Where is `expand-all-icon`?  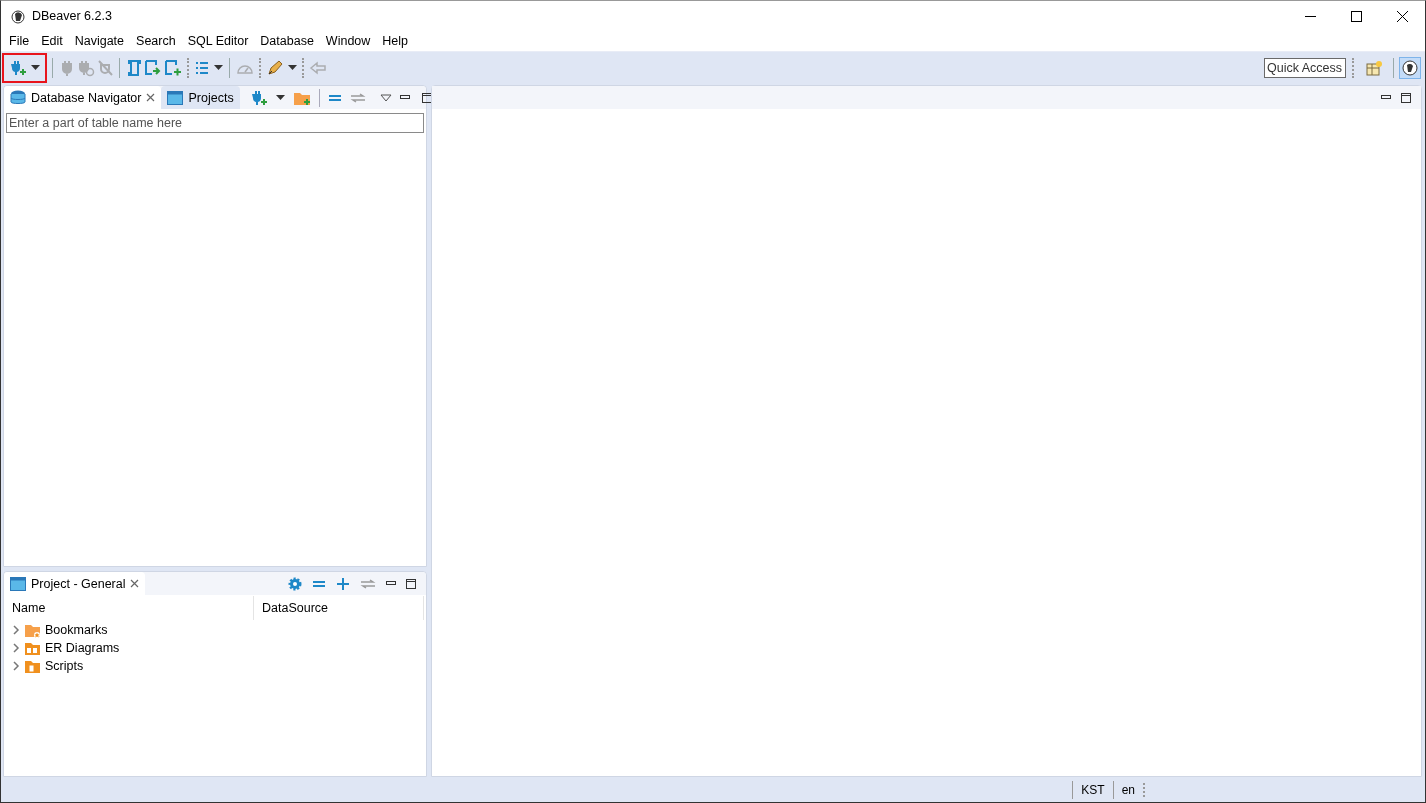 expand-all-icon is located at coordinates (343, 583).